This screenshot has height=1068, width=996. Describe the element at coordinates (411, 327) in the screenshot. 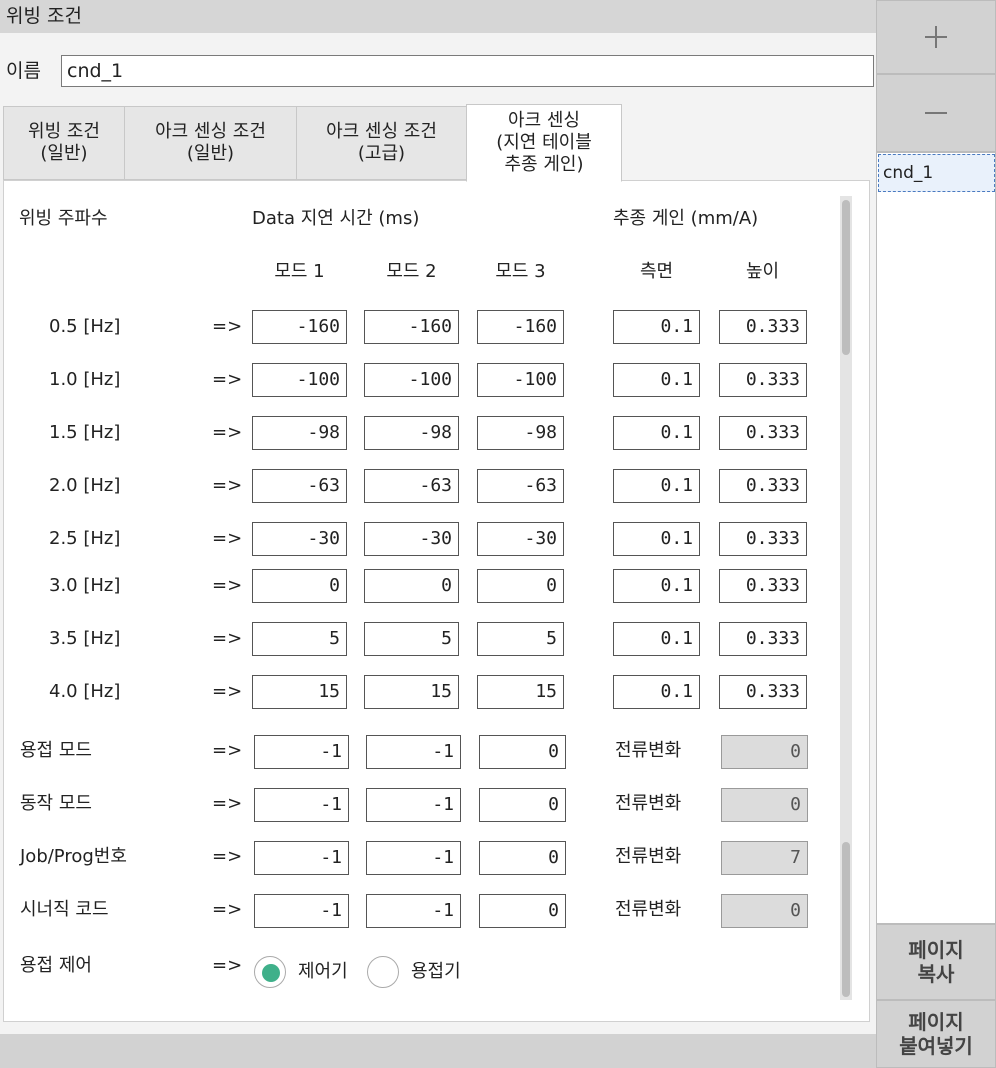

I see `delay-mode2-input: -160` at that location.